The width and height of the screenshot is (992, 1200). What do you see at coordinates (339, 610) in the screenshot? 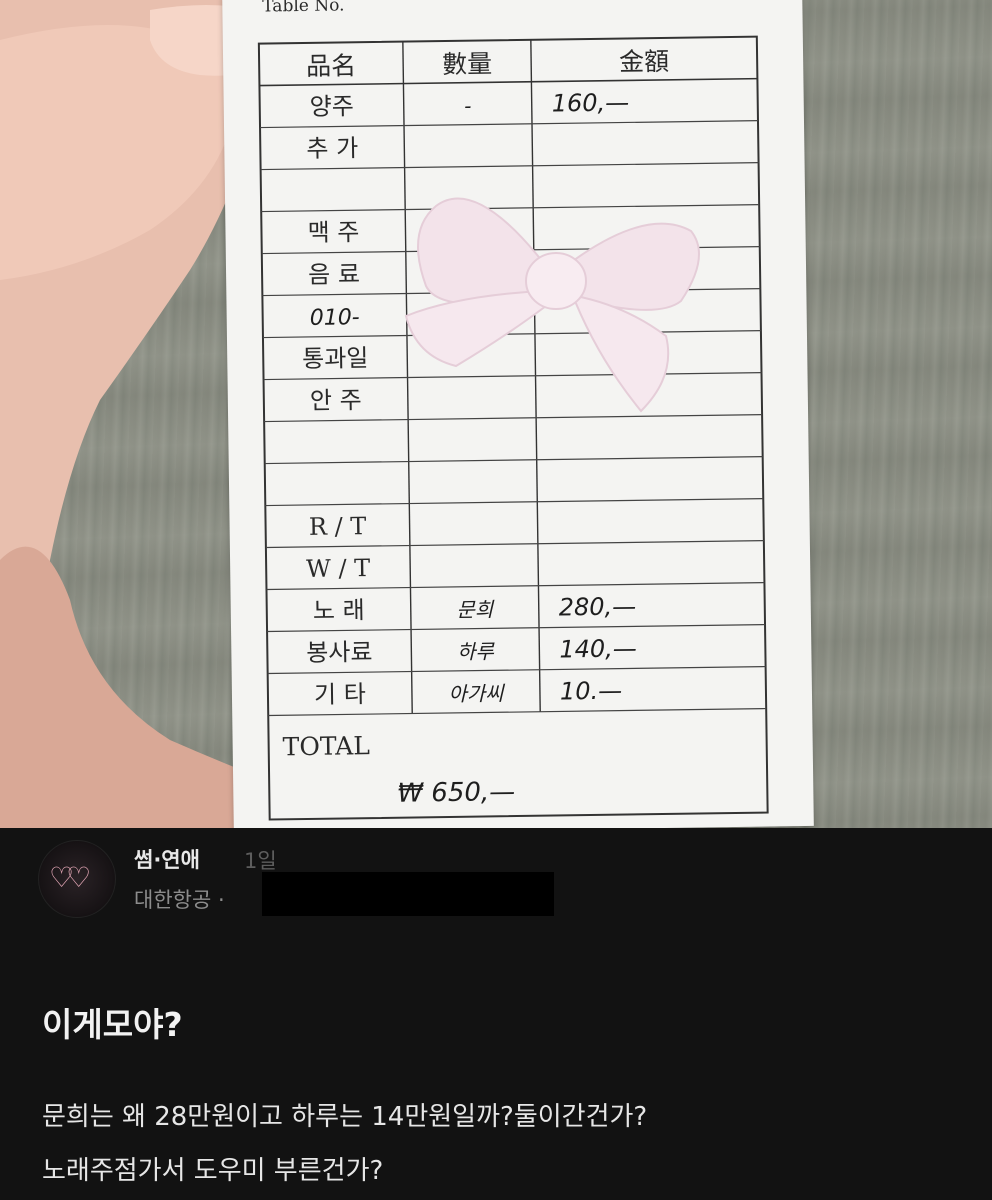
I see `row-item: 노 래` at bounding box center [339, 610].